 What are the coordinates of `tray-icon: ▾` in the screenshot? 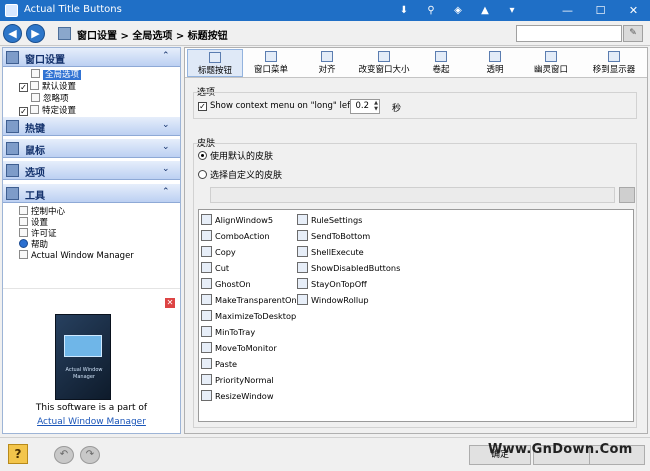 It's located at (512, 10).